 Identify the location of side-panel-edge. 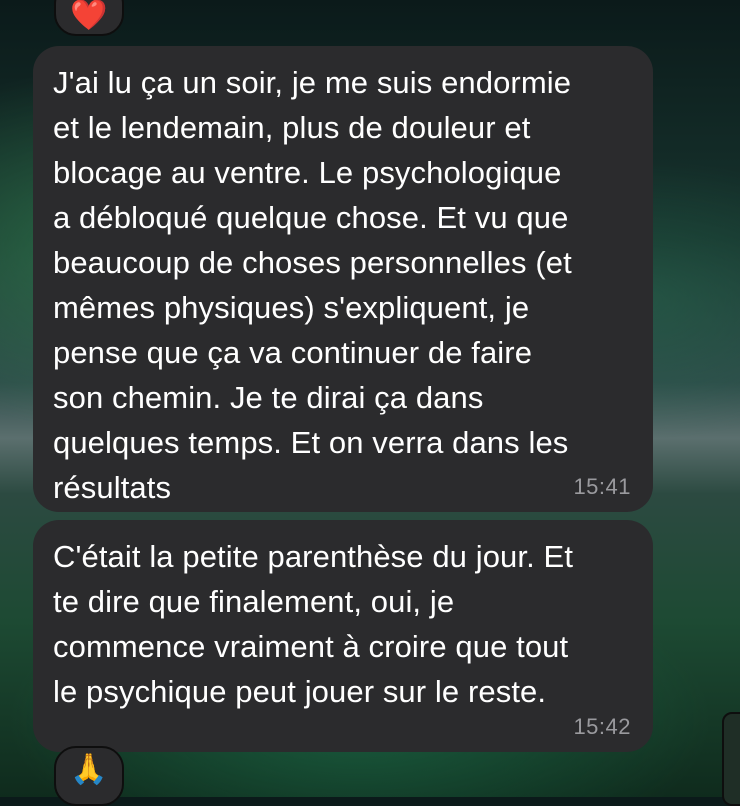
(731, 759).